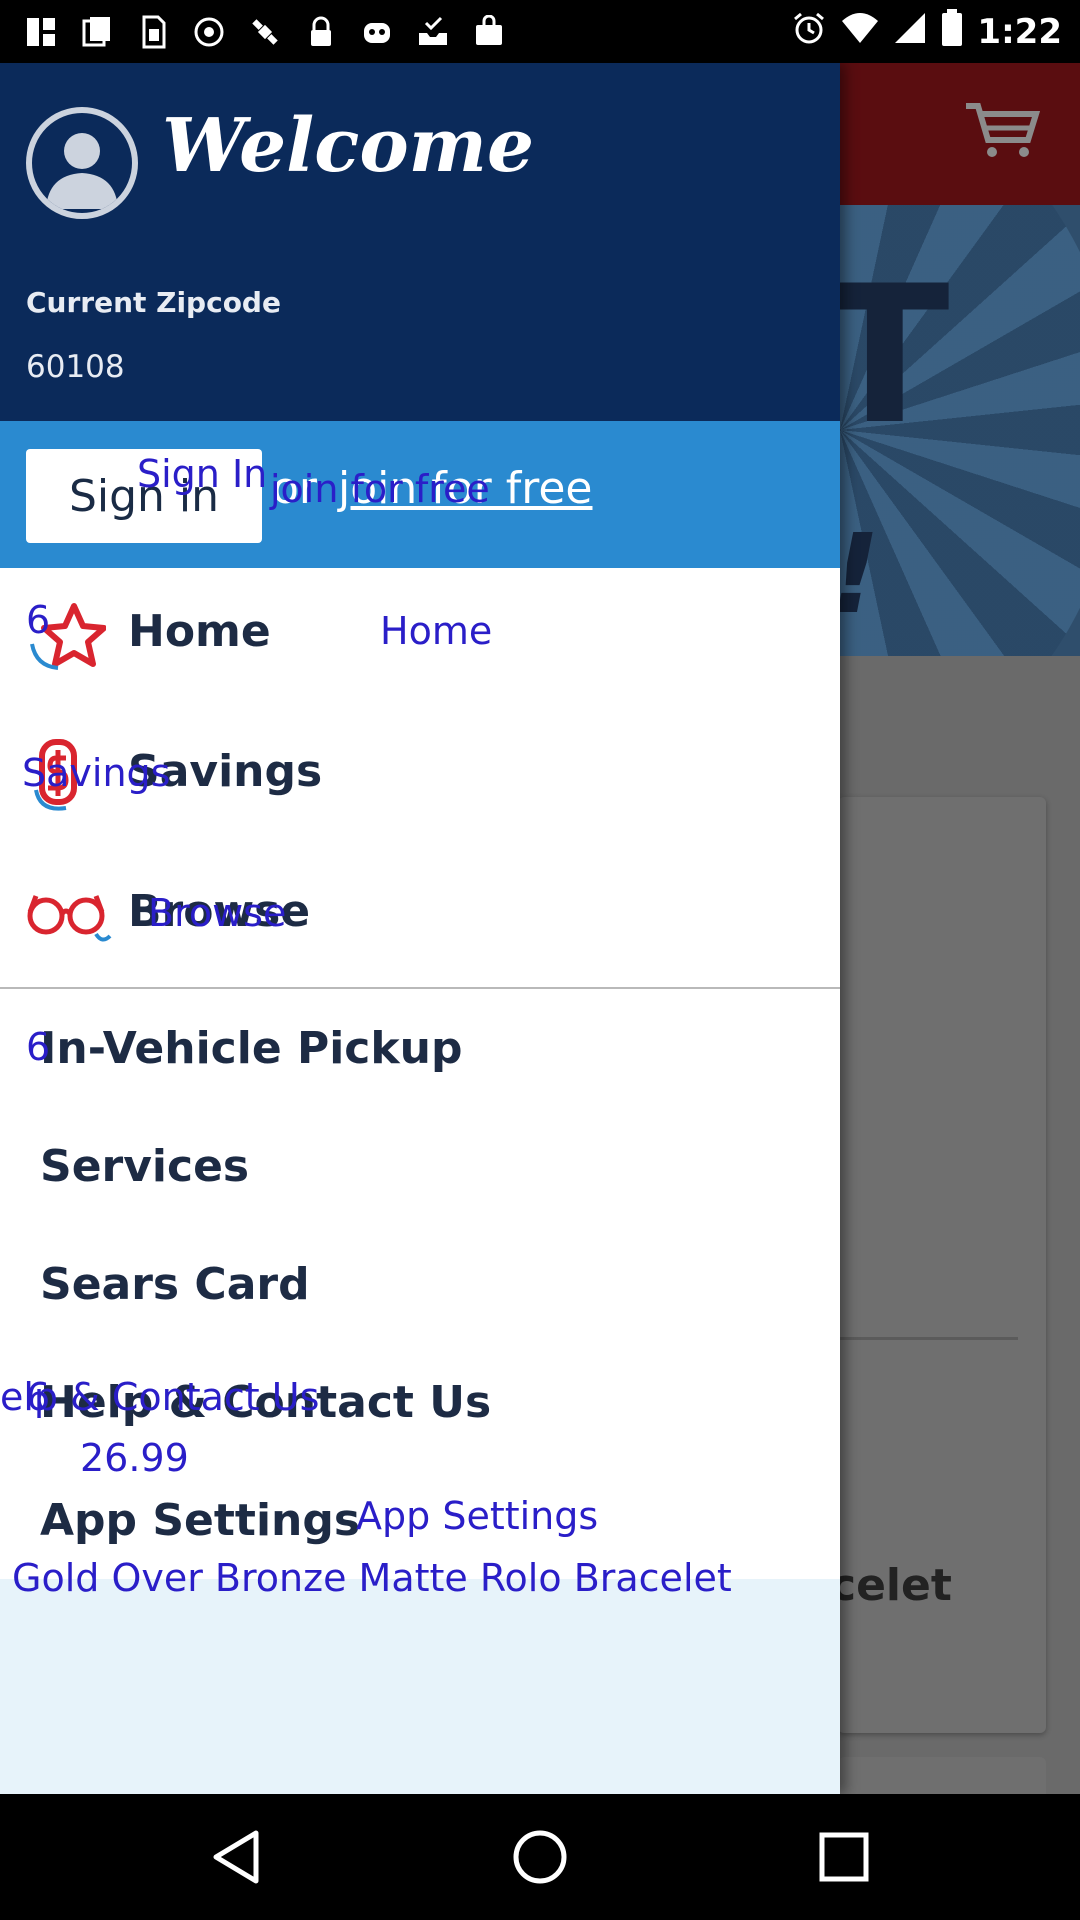 Image resolution: width=1080 pixels, height=1920 pixels. I want to click on avatar-icon, so click(82, 163).